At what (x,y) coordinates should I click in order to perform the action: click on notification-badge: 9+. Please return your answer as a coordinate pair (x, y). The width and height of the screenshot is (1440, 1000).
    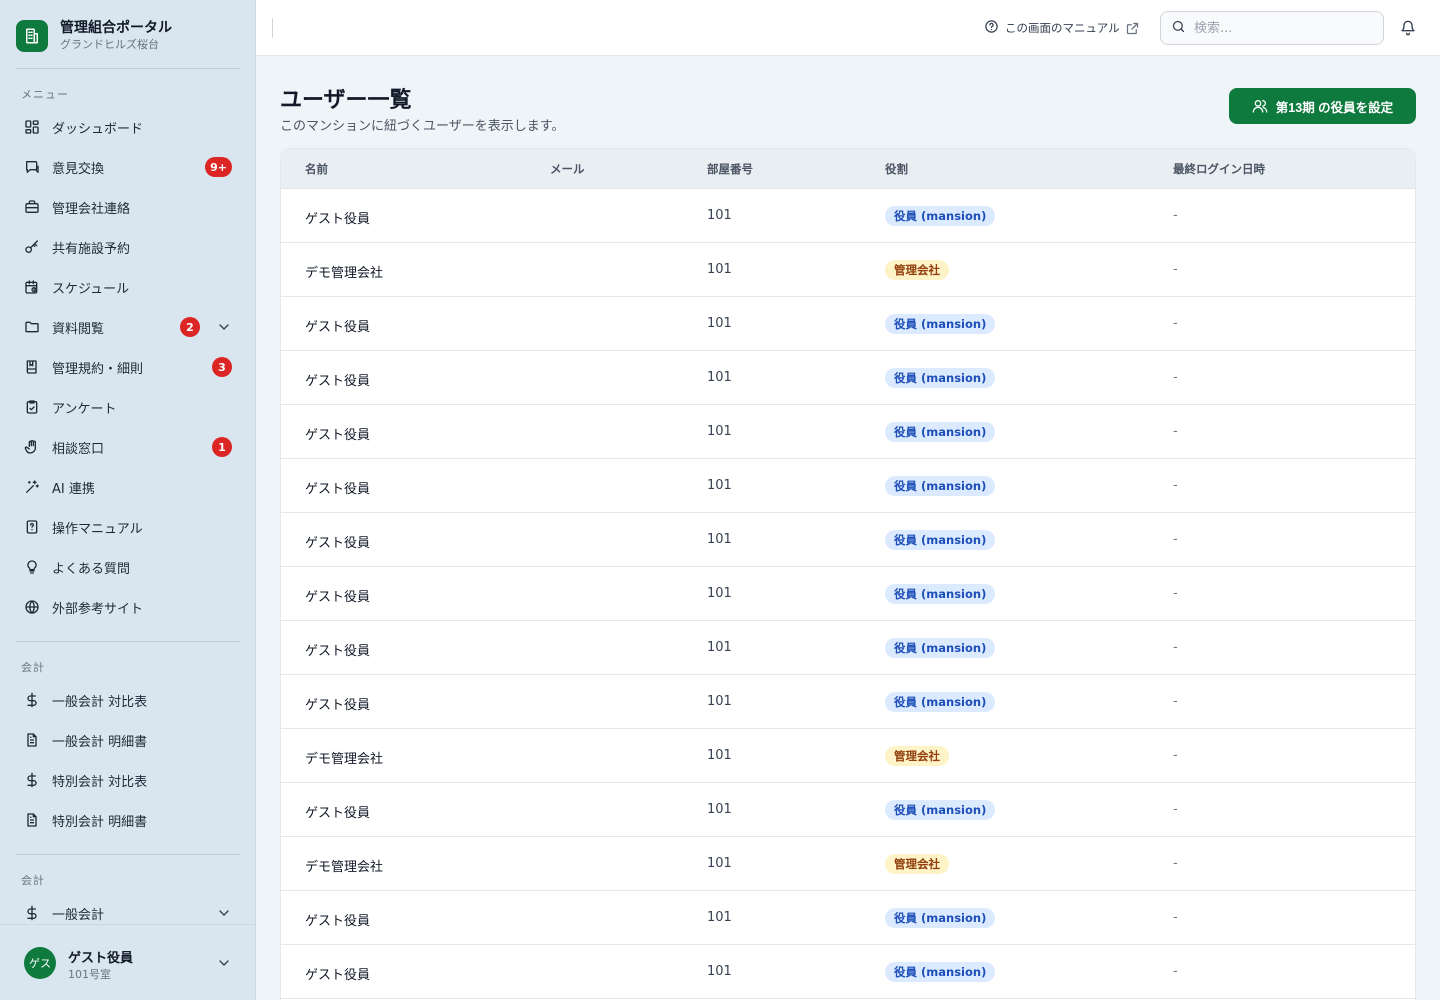
    Looking at the image, I should click on (218, 167).